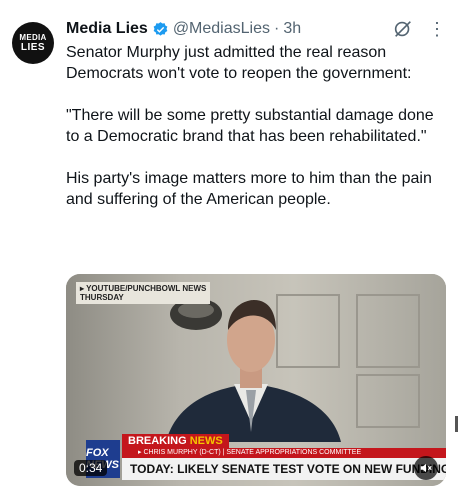 The width and height of the screenshot is (460, 500). Describe the element at coordinates (102, 297) in the screenshot. I see `source-line: THURSDAY` at that location.